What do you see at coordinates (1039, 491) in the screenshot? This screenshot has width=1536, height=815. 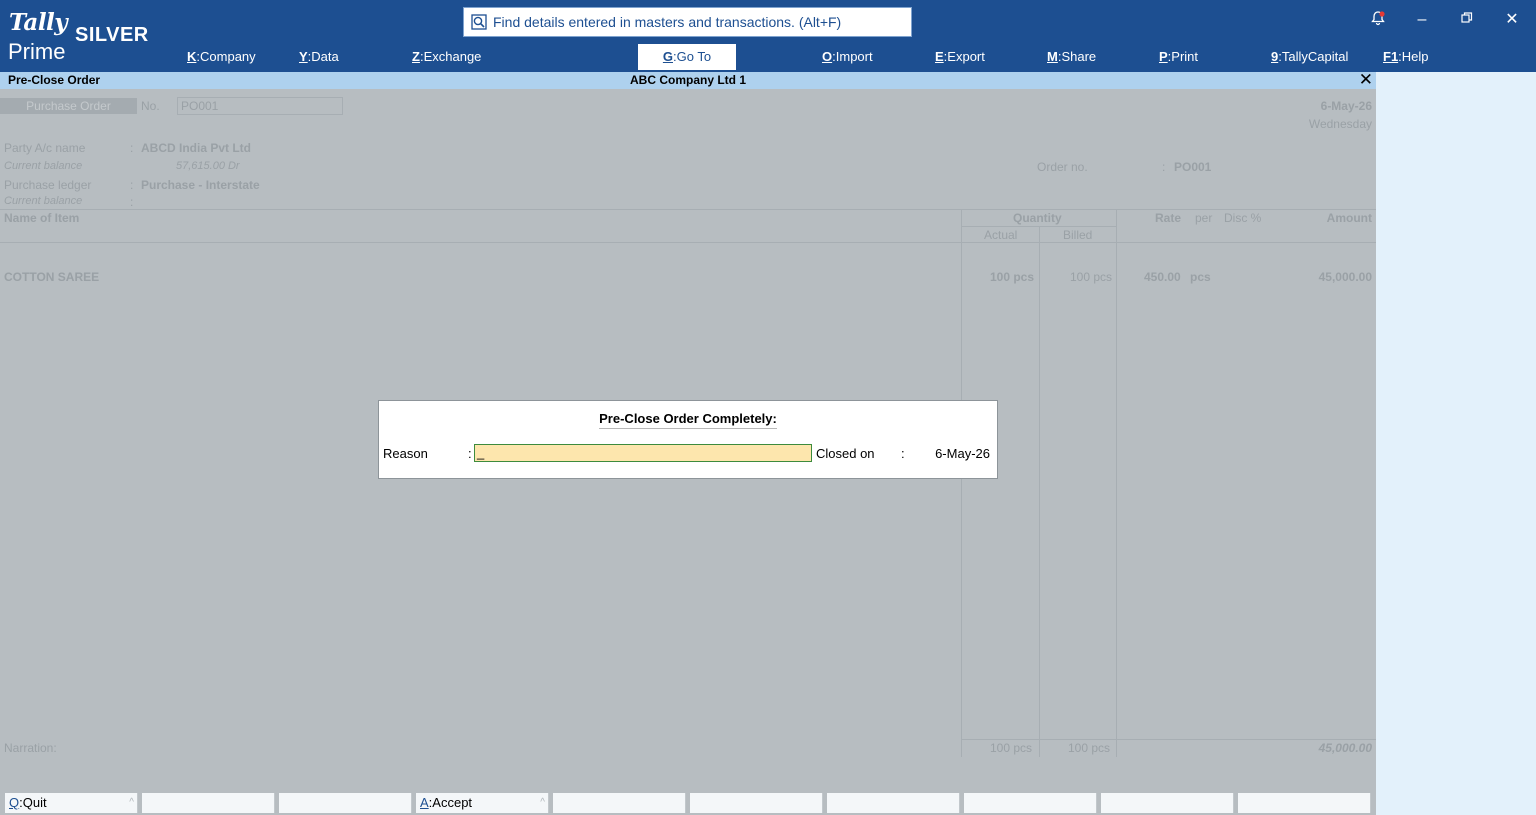 I see `billed-column-line` at bounding box center [1039, 491].